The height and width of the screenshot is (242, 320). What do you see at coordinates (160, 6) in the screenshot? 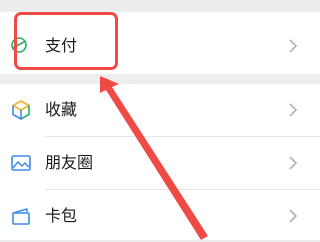
I see `top-gap` at bounding box center [160, 6].